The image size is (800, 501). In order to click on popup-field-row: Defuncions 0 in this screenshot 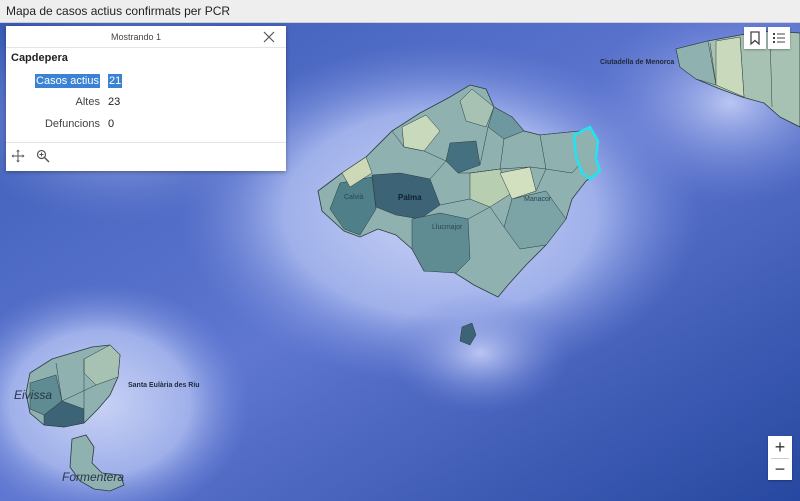, I will do `click(146, 124)`.